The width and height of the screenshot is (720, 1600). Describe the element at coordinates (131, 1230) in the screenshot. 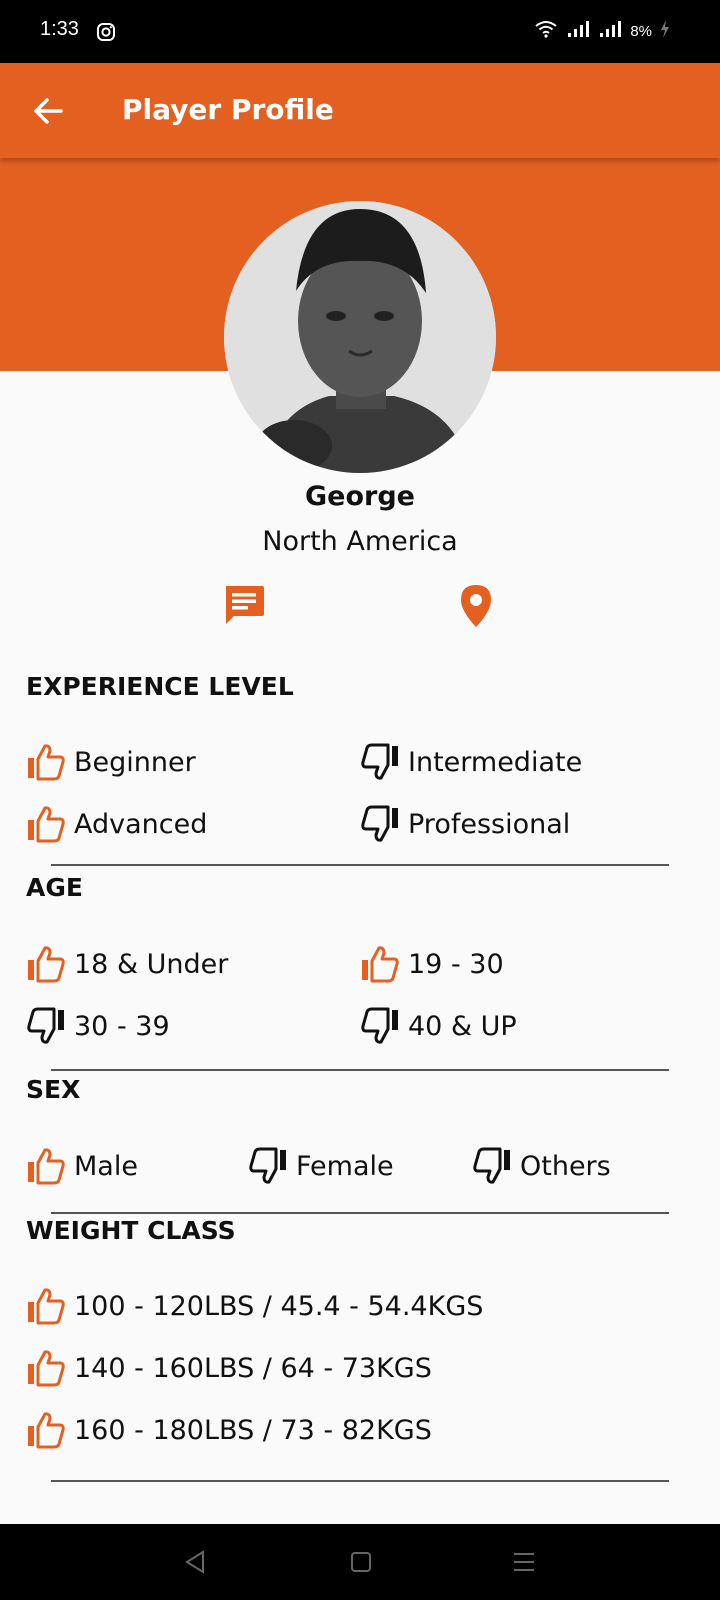

I see `section-title-weight: WEIGHT CLASS` at that location.